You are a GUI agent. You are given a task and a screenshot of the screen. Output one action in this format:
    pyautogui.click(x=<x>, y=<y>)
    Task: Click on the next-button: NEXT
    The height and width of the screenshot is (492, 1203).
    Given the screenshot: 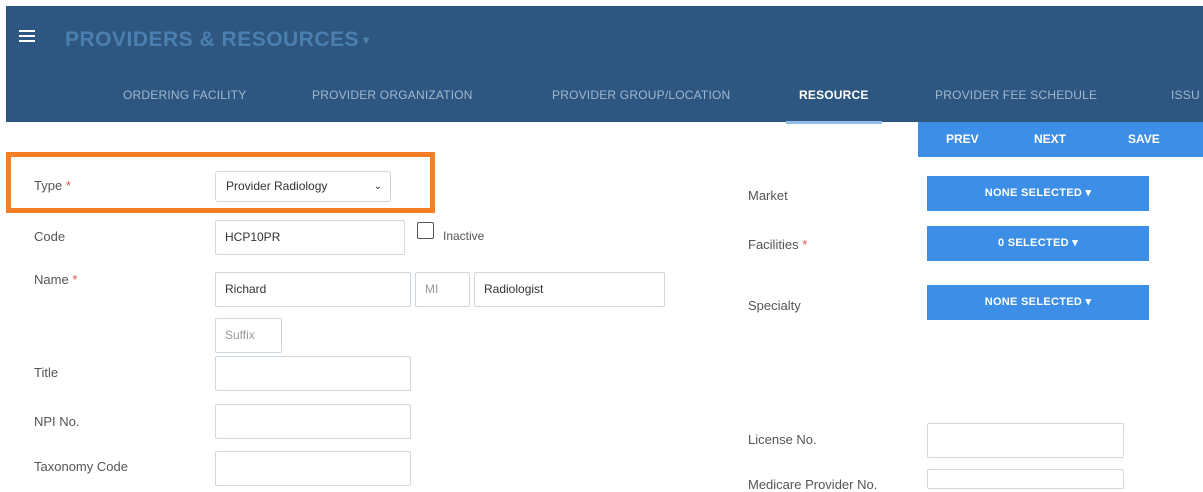 What is the action you would take?
    pyautogui.click(x=1050, y=139)
    